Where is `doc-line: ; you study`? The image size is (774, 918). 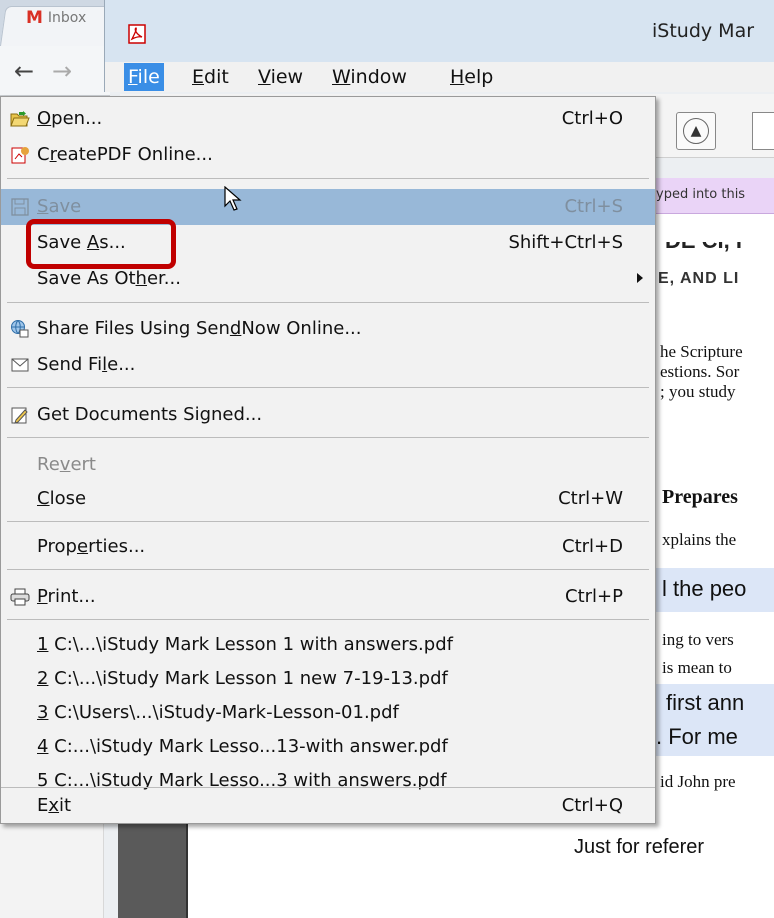
doc-line: ; you study is located at coordinates (698, 391).